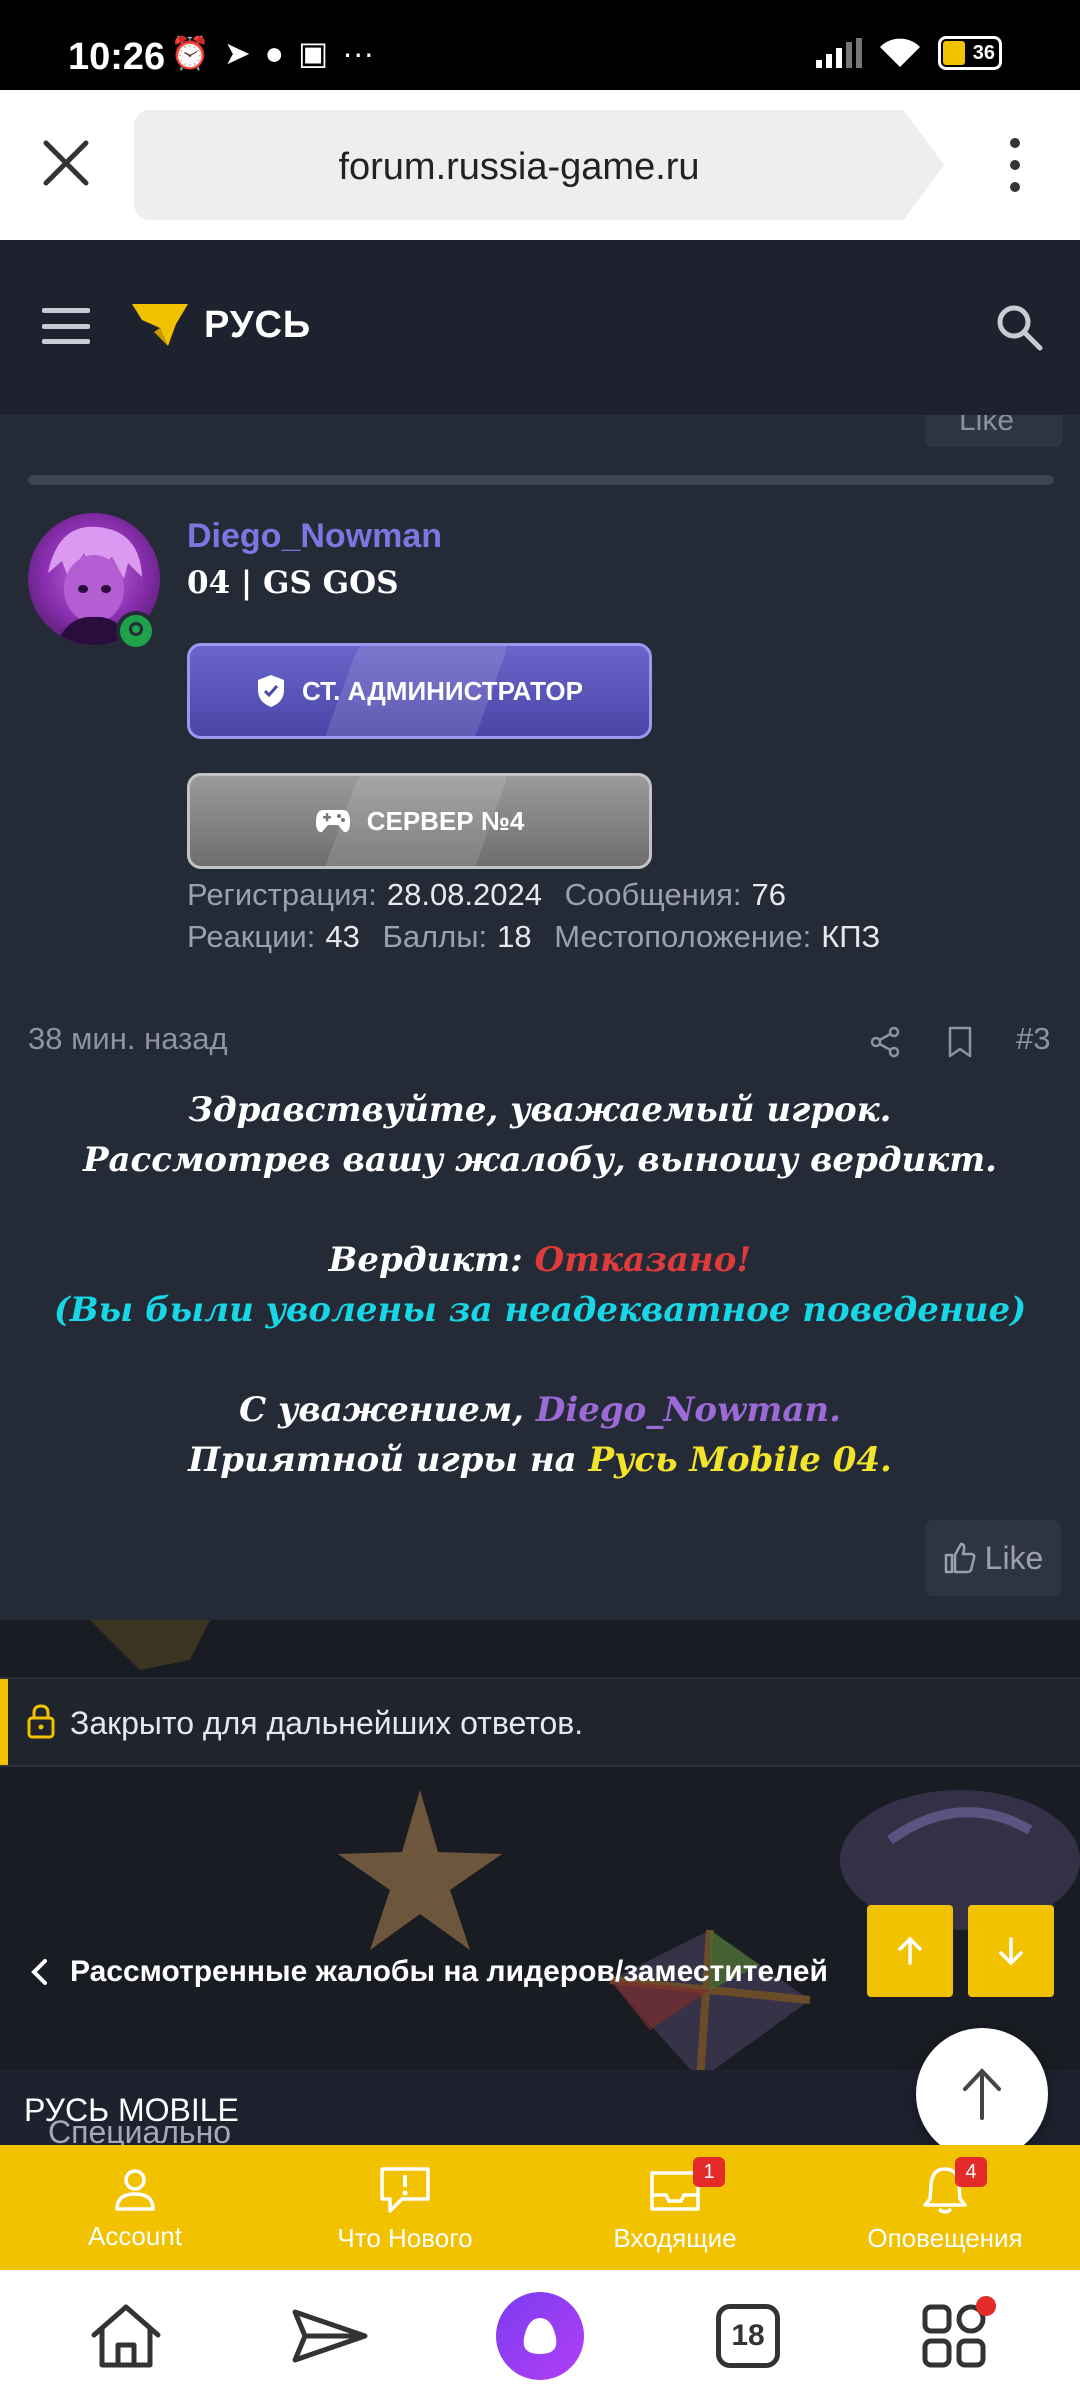 The height and width of the screenshot is (2400, 1080). I want to click on alarm-icon: ⏰, so click(190, 53).